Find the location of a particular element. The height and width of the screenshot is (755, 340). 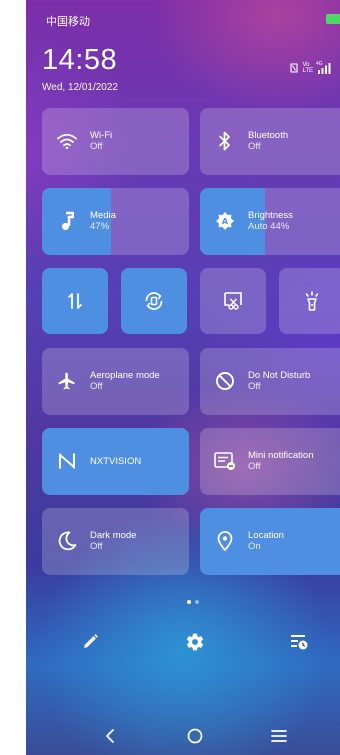

mini-notification-state: Off is located at coordinates (254, 466).